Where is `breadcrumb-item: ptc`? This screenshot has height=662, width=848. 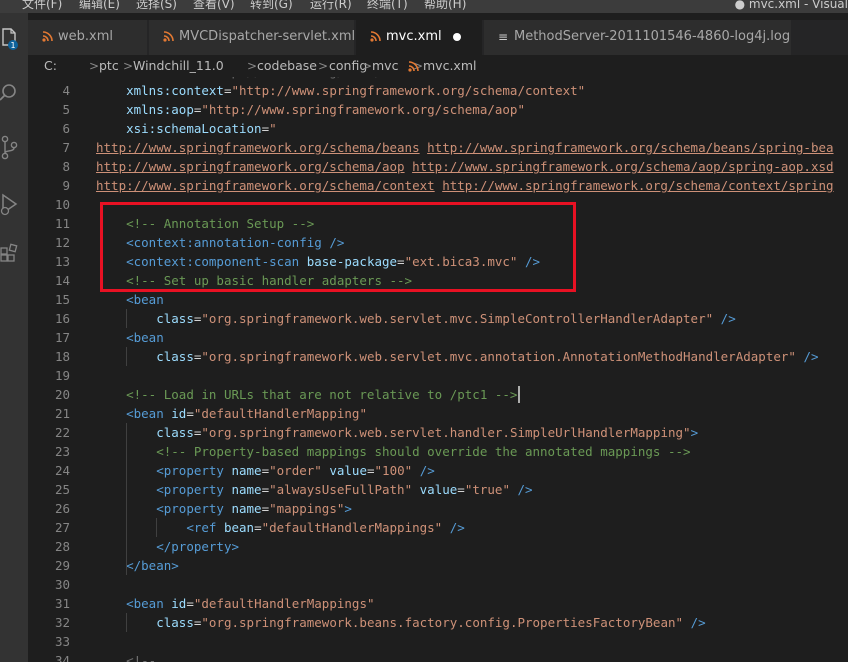 breadcrumb-item: ptc is located at coordinates (109, 66).